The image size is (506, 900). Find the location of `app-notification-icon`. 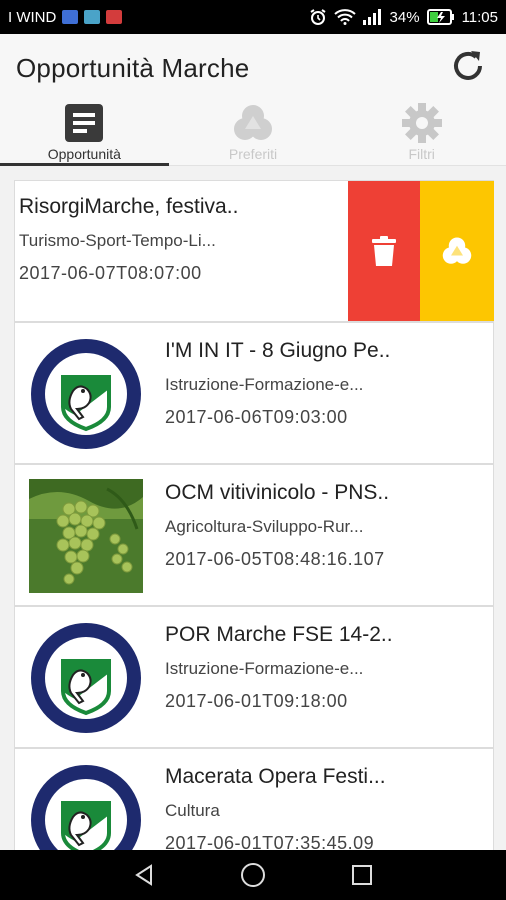

app-notification-icon is located at coordinates (70, 17).